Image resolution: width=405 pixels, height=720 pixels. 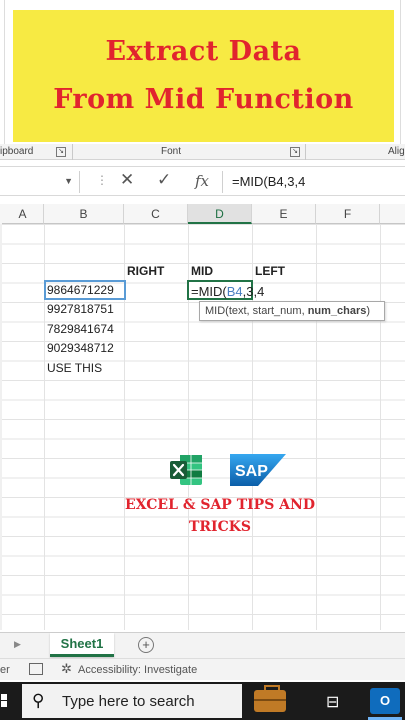 I want to click on cell-b5: 9927818751, so click(x=80, y=309).